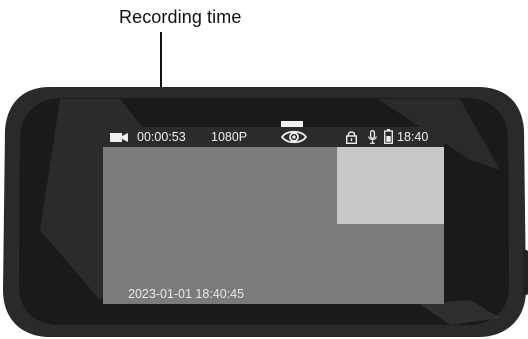 This screenshot has width=528, height=339. I want to click on battery-icon, so click(388, 136).